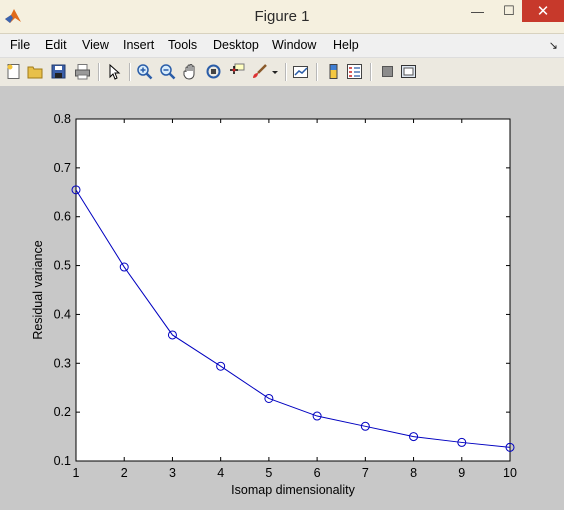 The width and height of the screenshot is (564, 510). What do you see at coordinates (172, 473) in the screenshot?
I see `x-tick-label: 3` at bounding box center [172, 473].